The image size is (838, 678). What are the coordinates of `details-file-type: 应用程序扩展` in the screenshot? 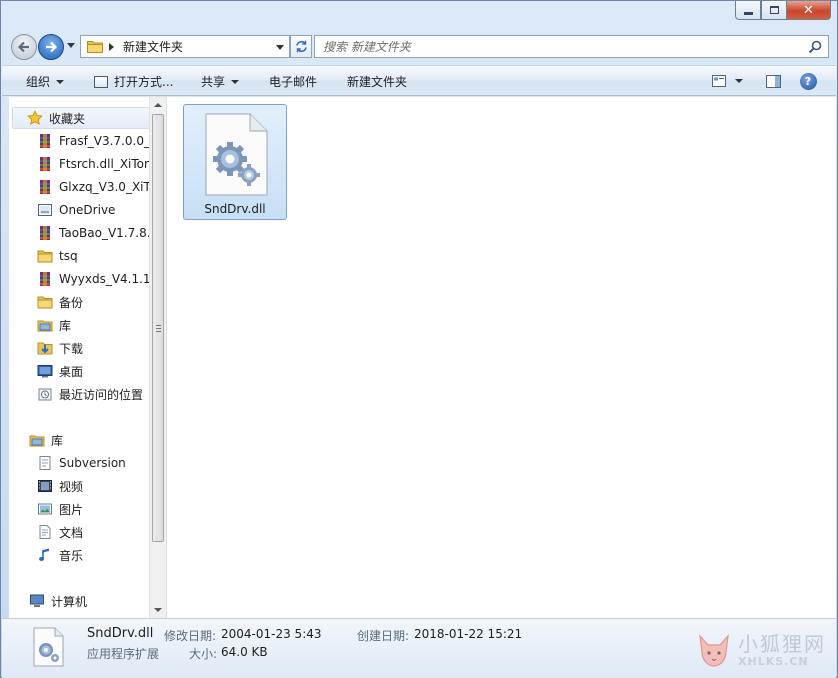 It's located at (123, 654).